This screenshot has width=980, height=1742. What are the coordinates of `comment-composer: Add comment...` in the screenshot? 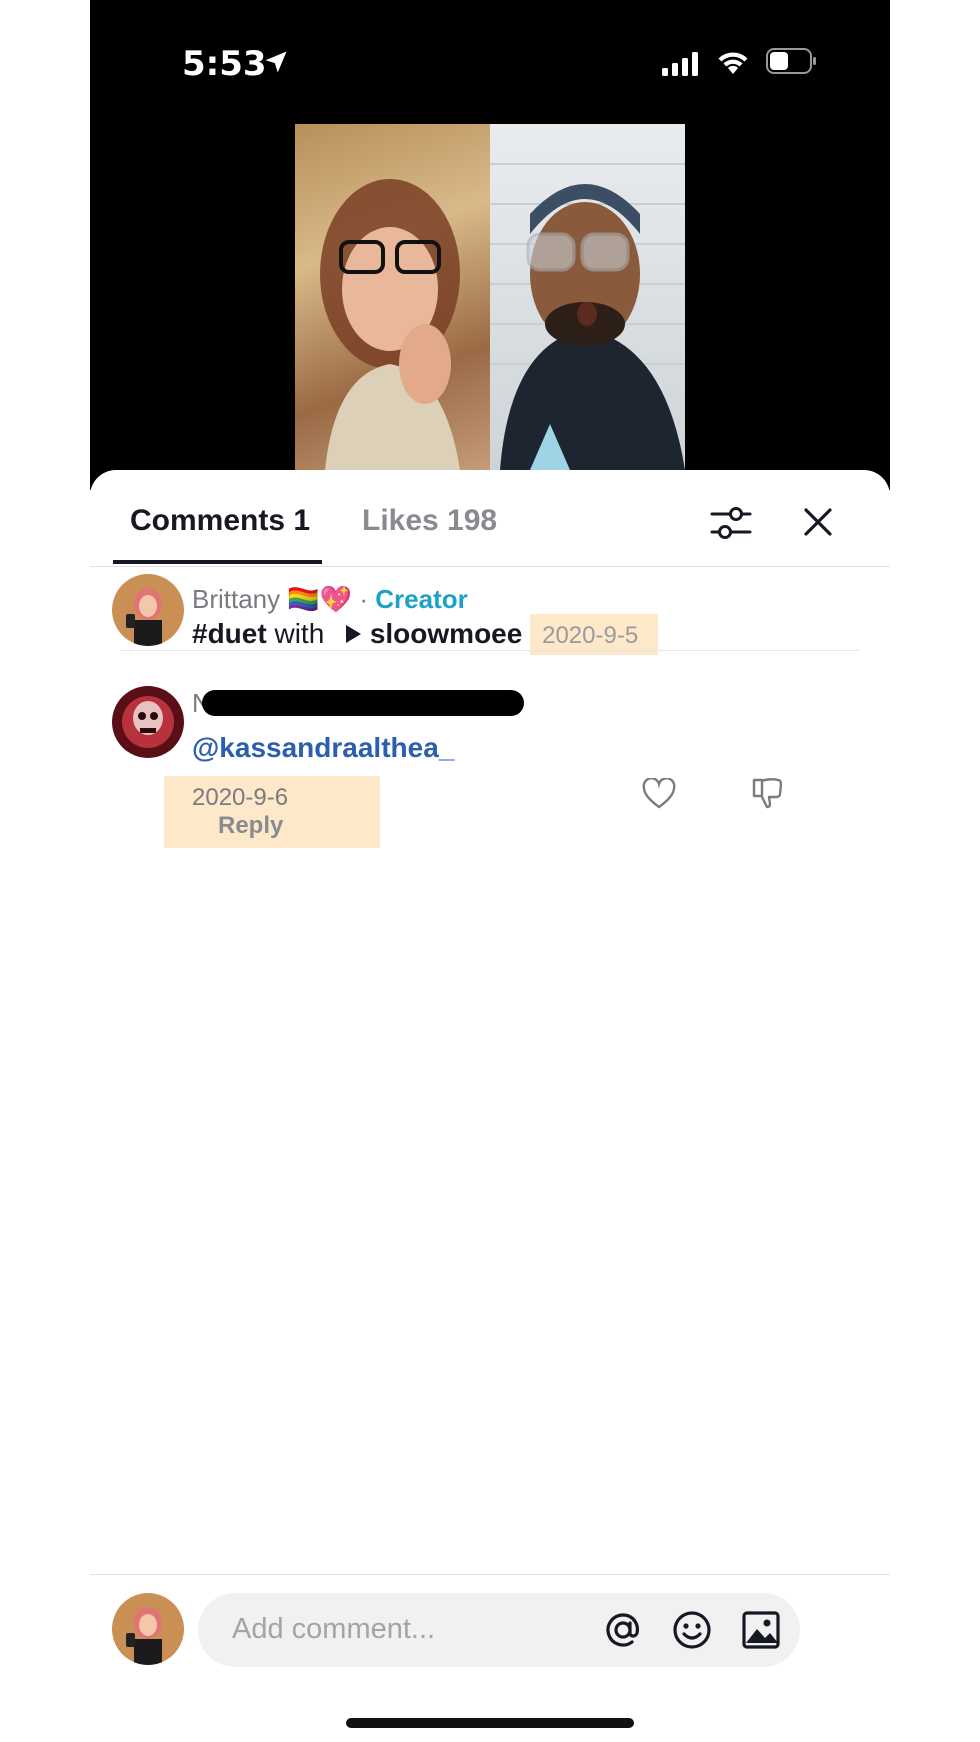 It's located at (490, 1658).